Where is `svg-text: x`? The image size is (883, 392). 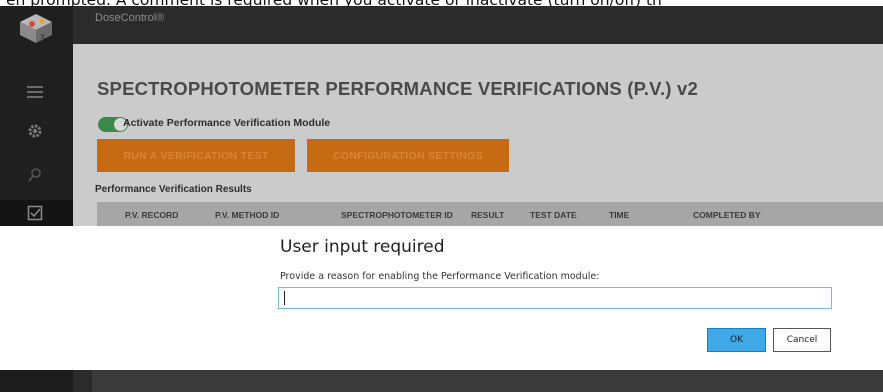
svg-text: x is located at coordinates (43, 37).